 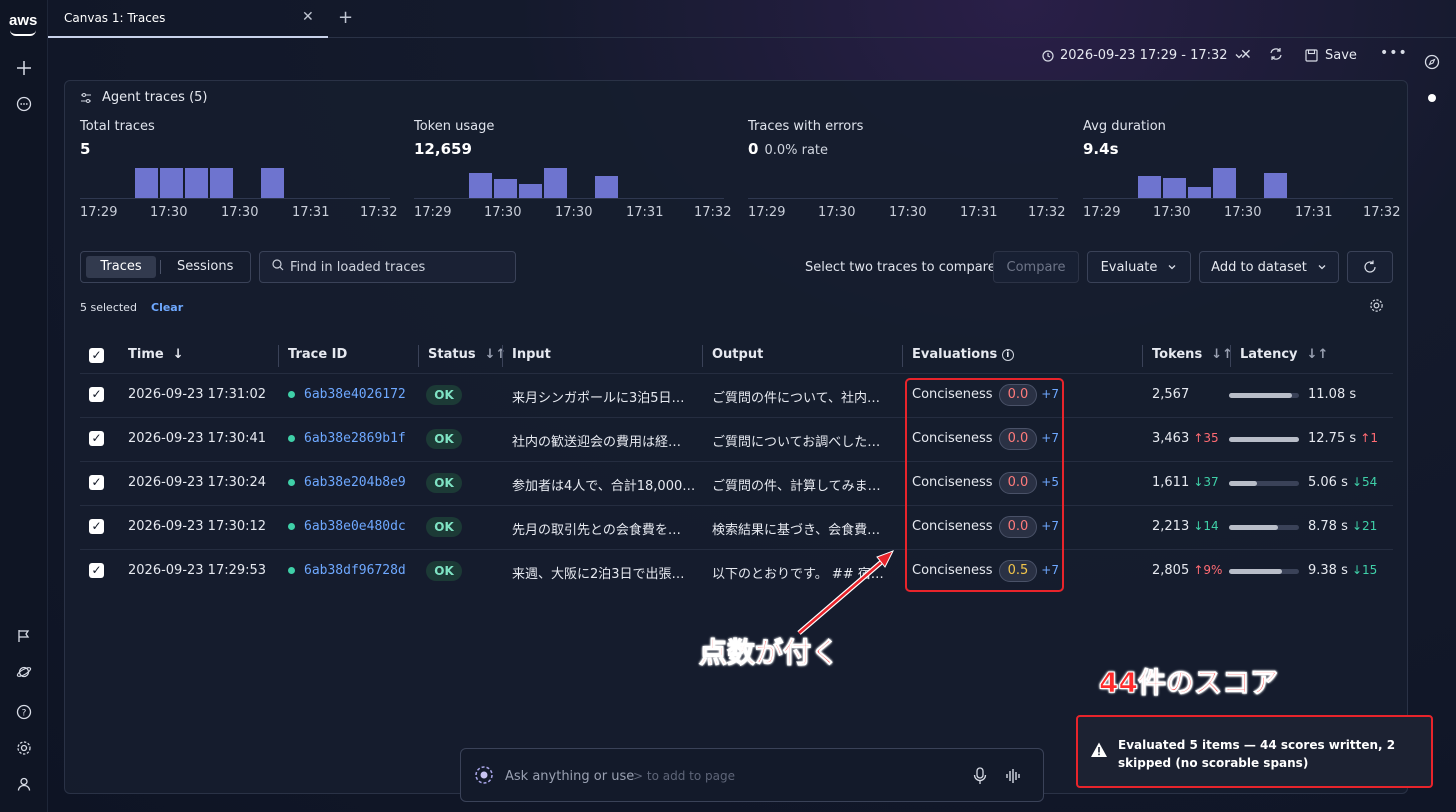 I want to click on compare-button: Compare, so click(x=1036, y=267).